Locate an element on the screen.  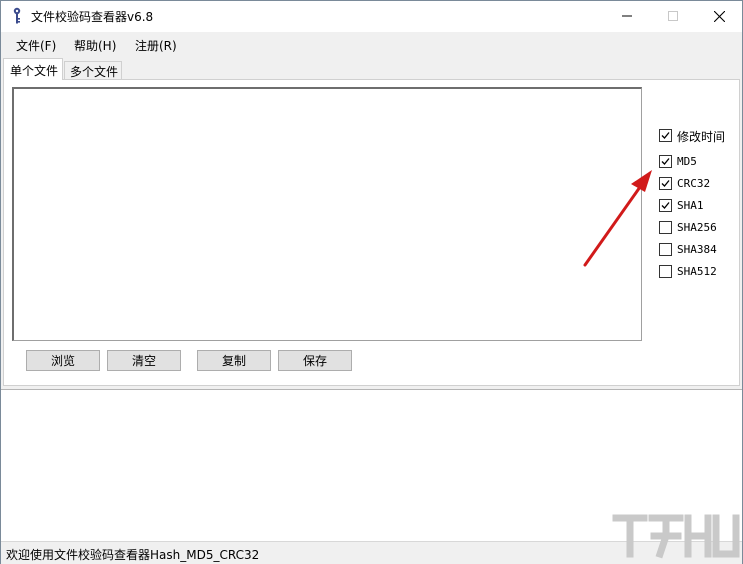
close-button is located at coordinates (719, 16).